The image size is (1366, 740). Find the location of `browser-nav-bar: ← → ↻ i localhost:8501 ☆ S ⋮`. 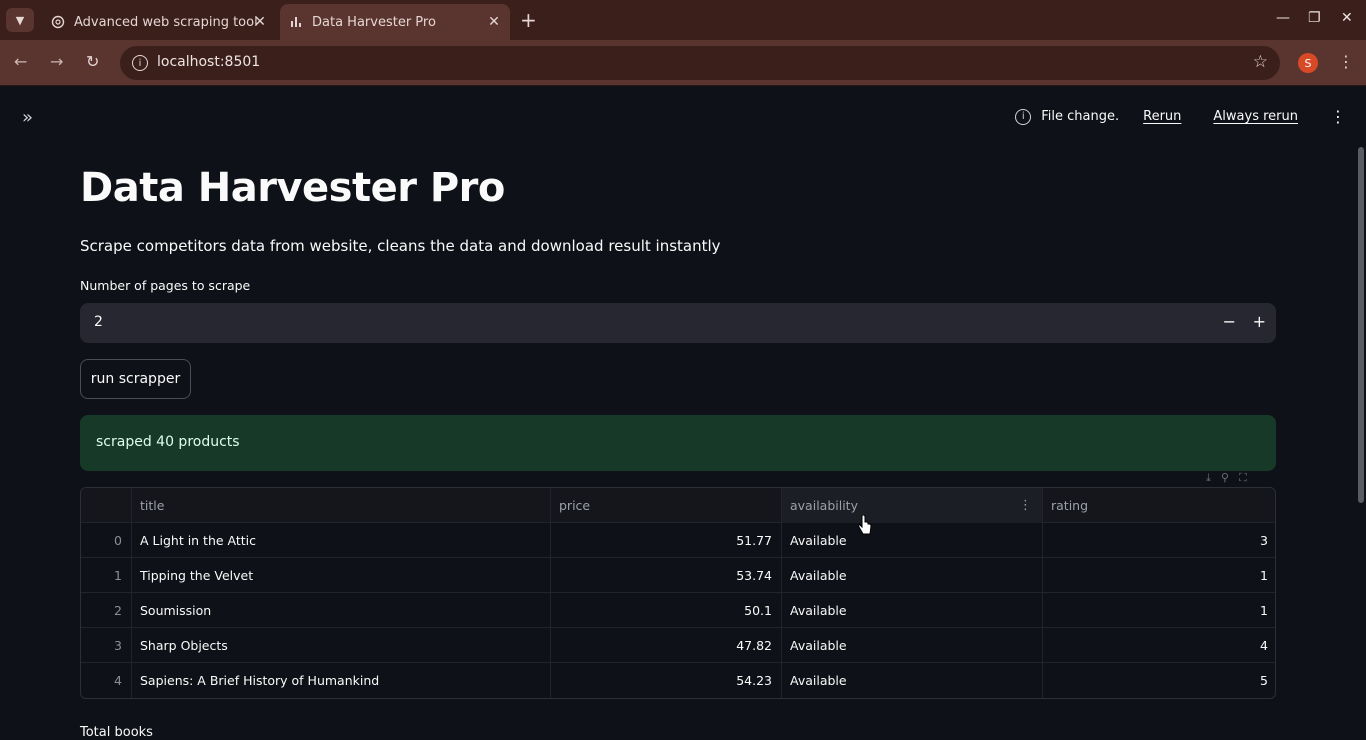

browser-nav-bar: ← → ↻ i localhost:8501 ☆ S ⋮ is located at coordinates (683, 63).